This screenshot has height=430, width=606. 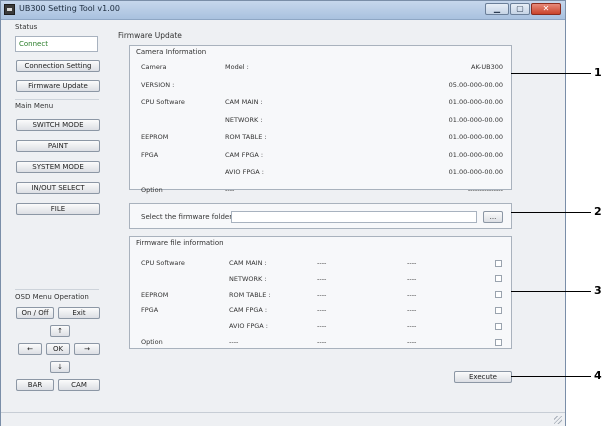 What do you see at coordinates (163, 102) in the screenshot?
I see `camera-info-category: CPU Software` at bounding box center [163, 102].